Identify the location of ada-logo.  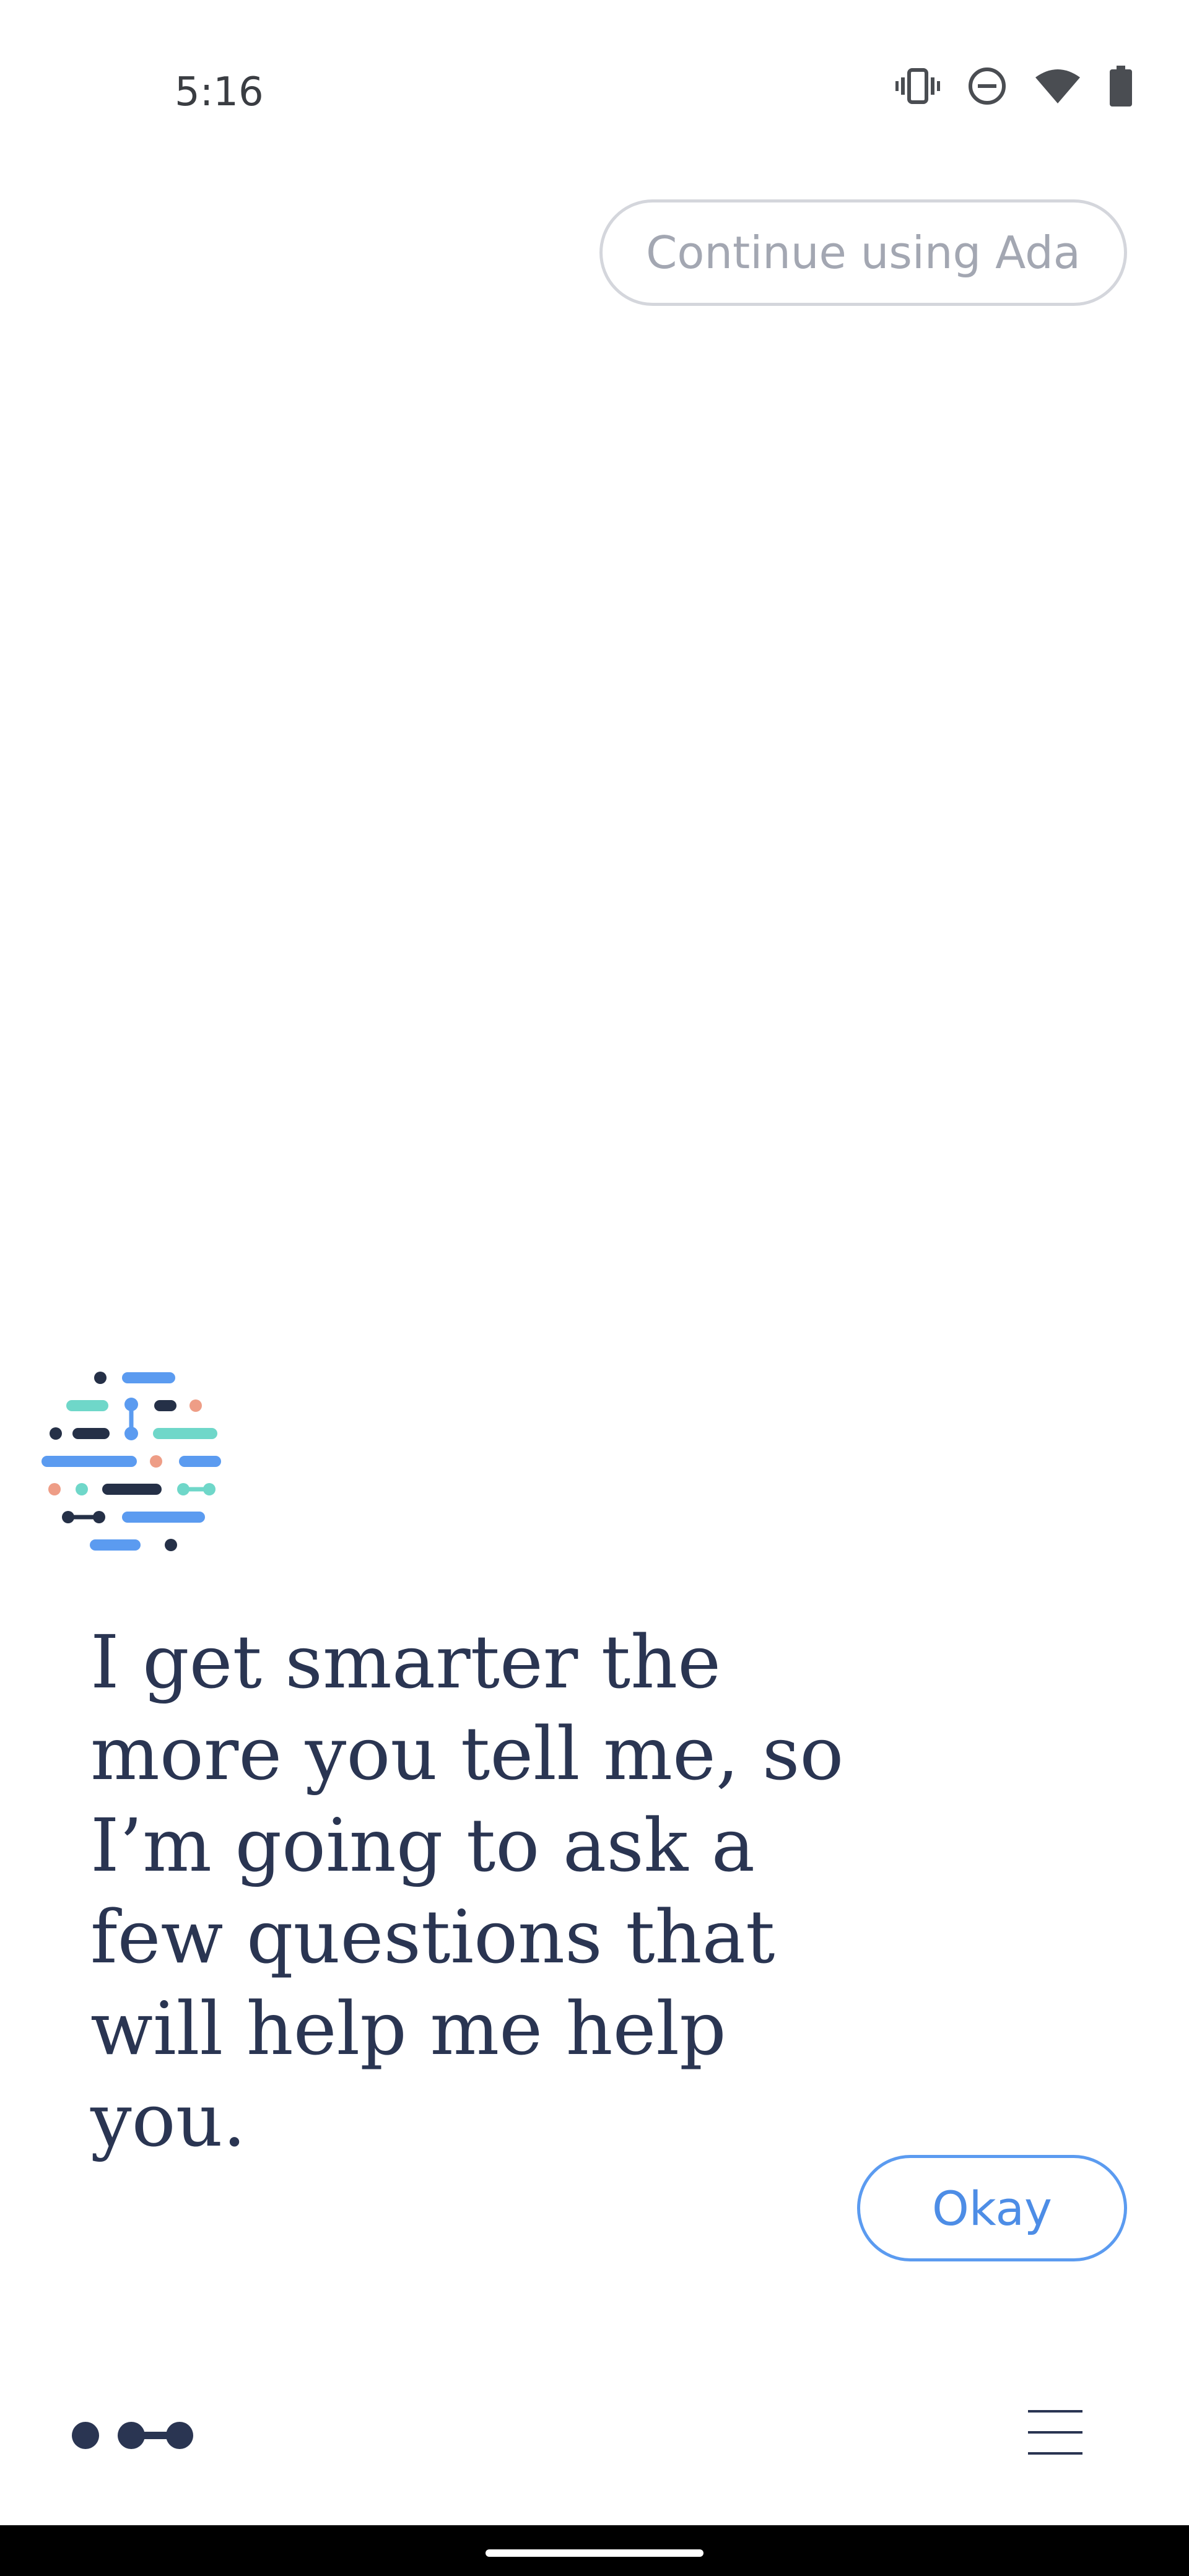
(131, 1462).